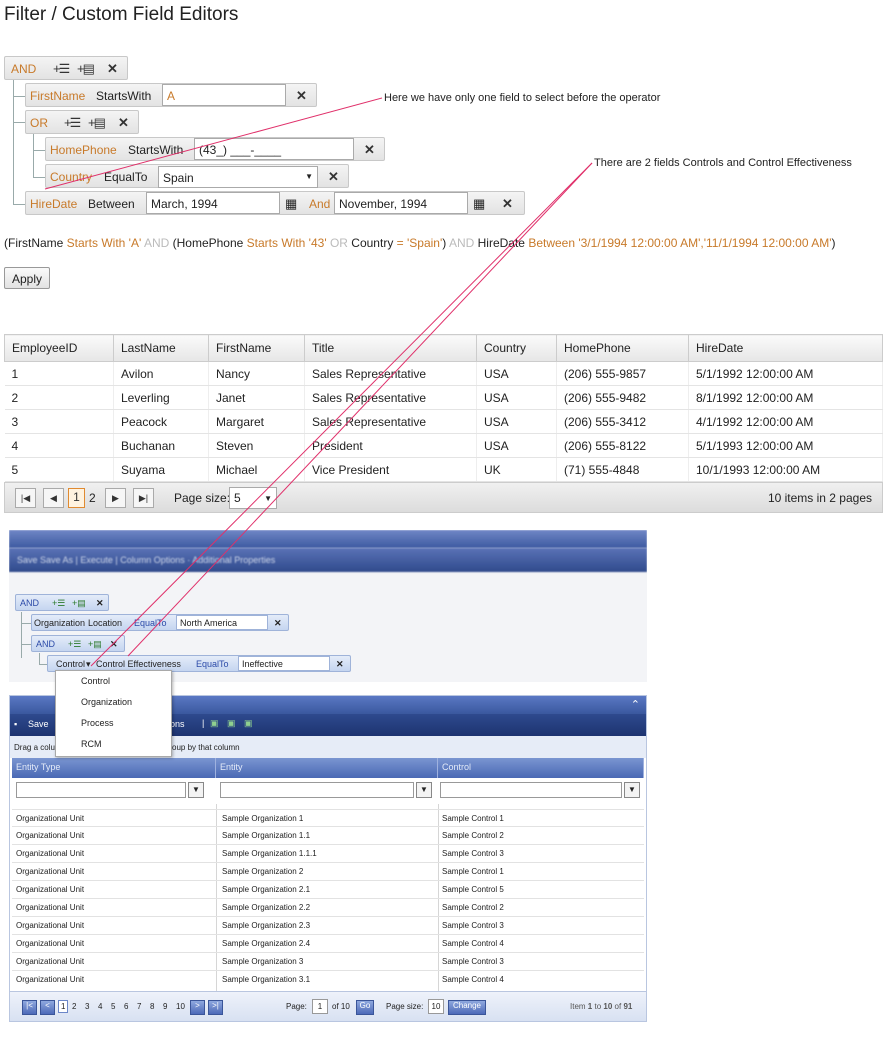 The height and width of the screenshot is (1050, 893). I want to click on first-page-icon: |◀, so click(25, 498).